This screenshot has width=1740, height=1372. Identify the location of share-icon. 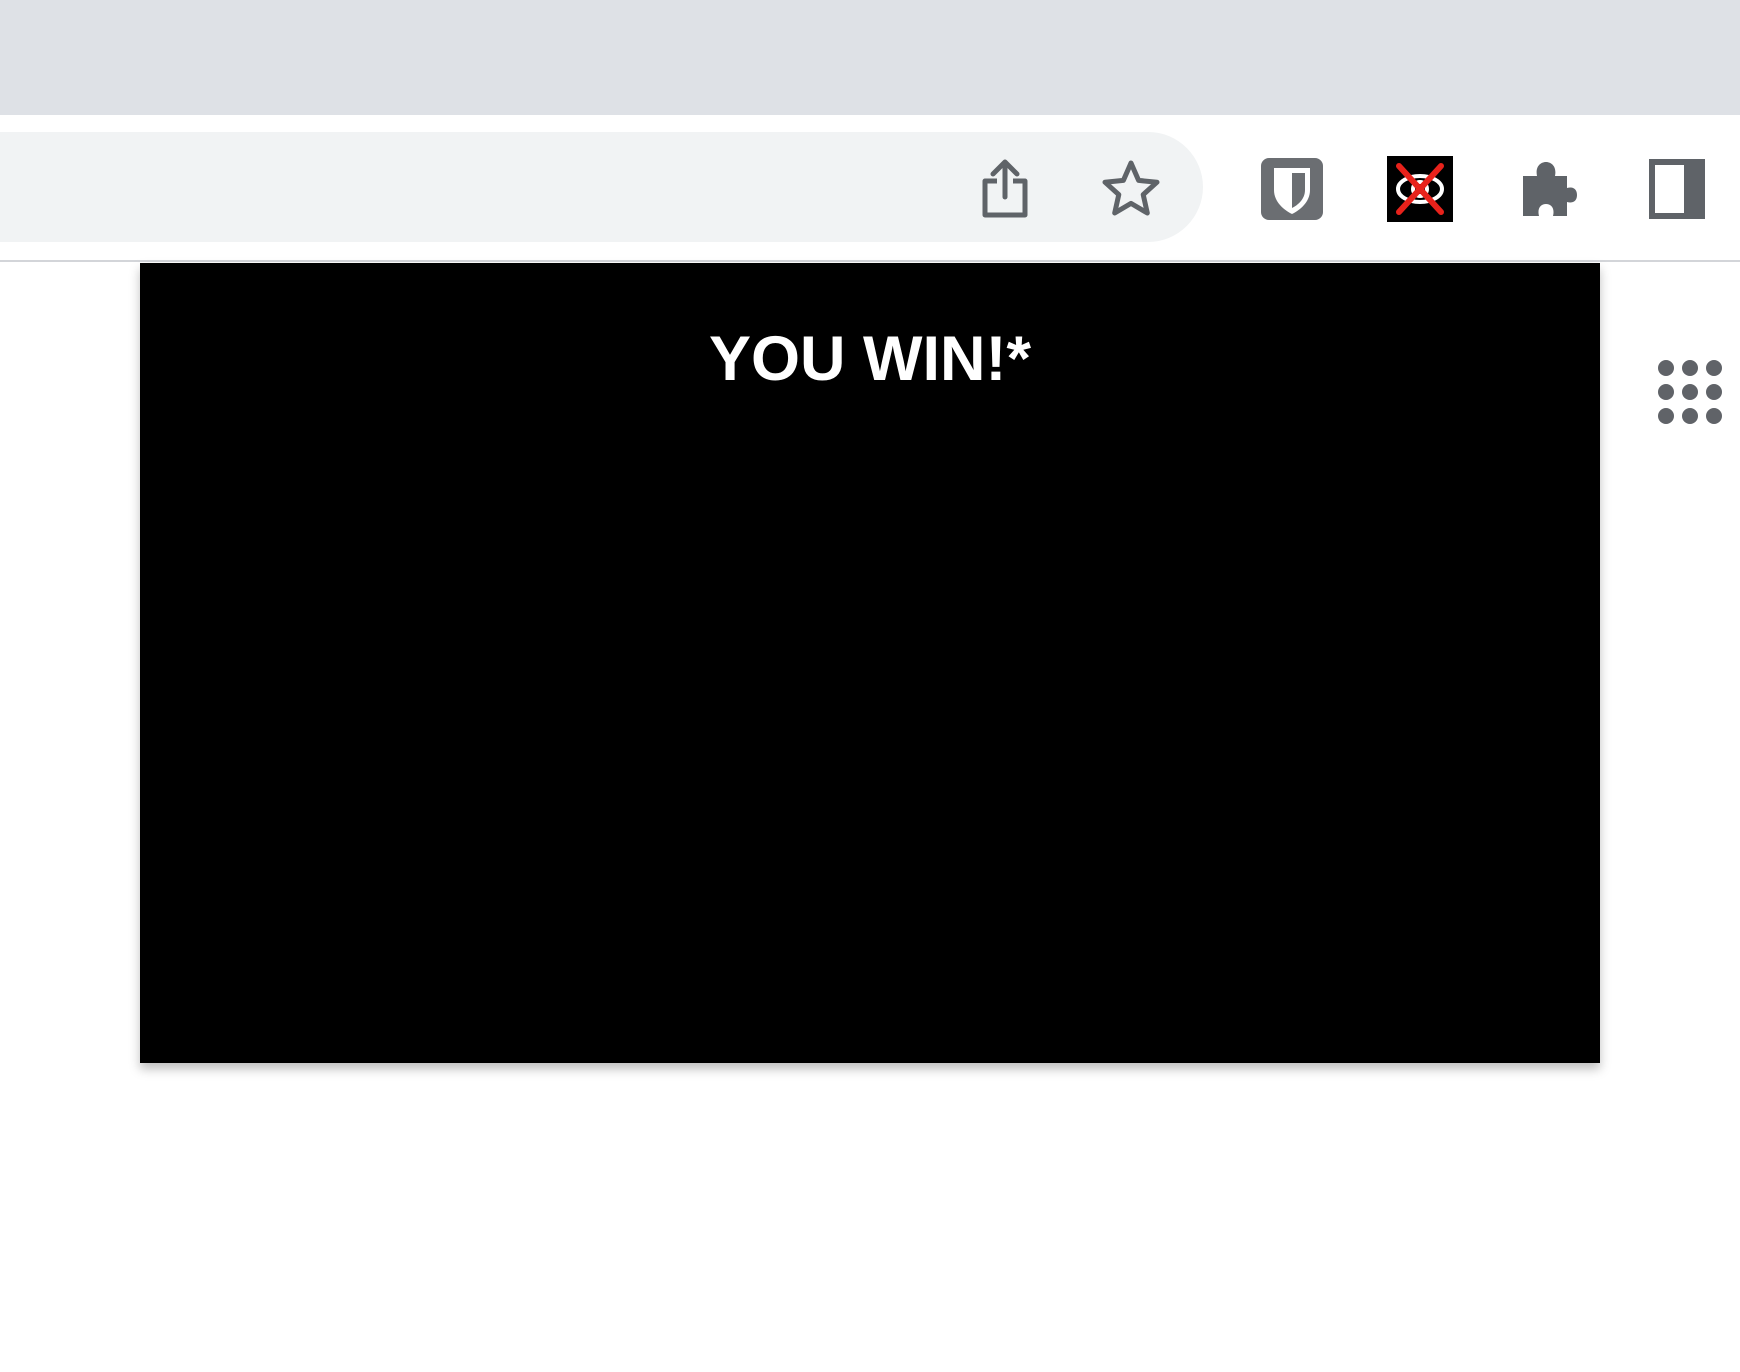
(1005, 189).